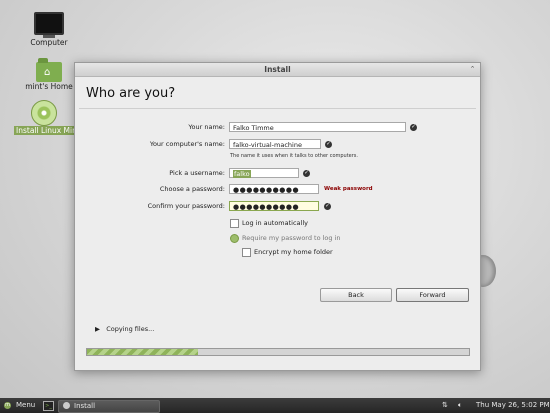 The image size is (550, 413). I want to click on back-button: Back, so click(356, 295).